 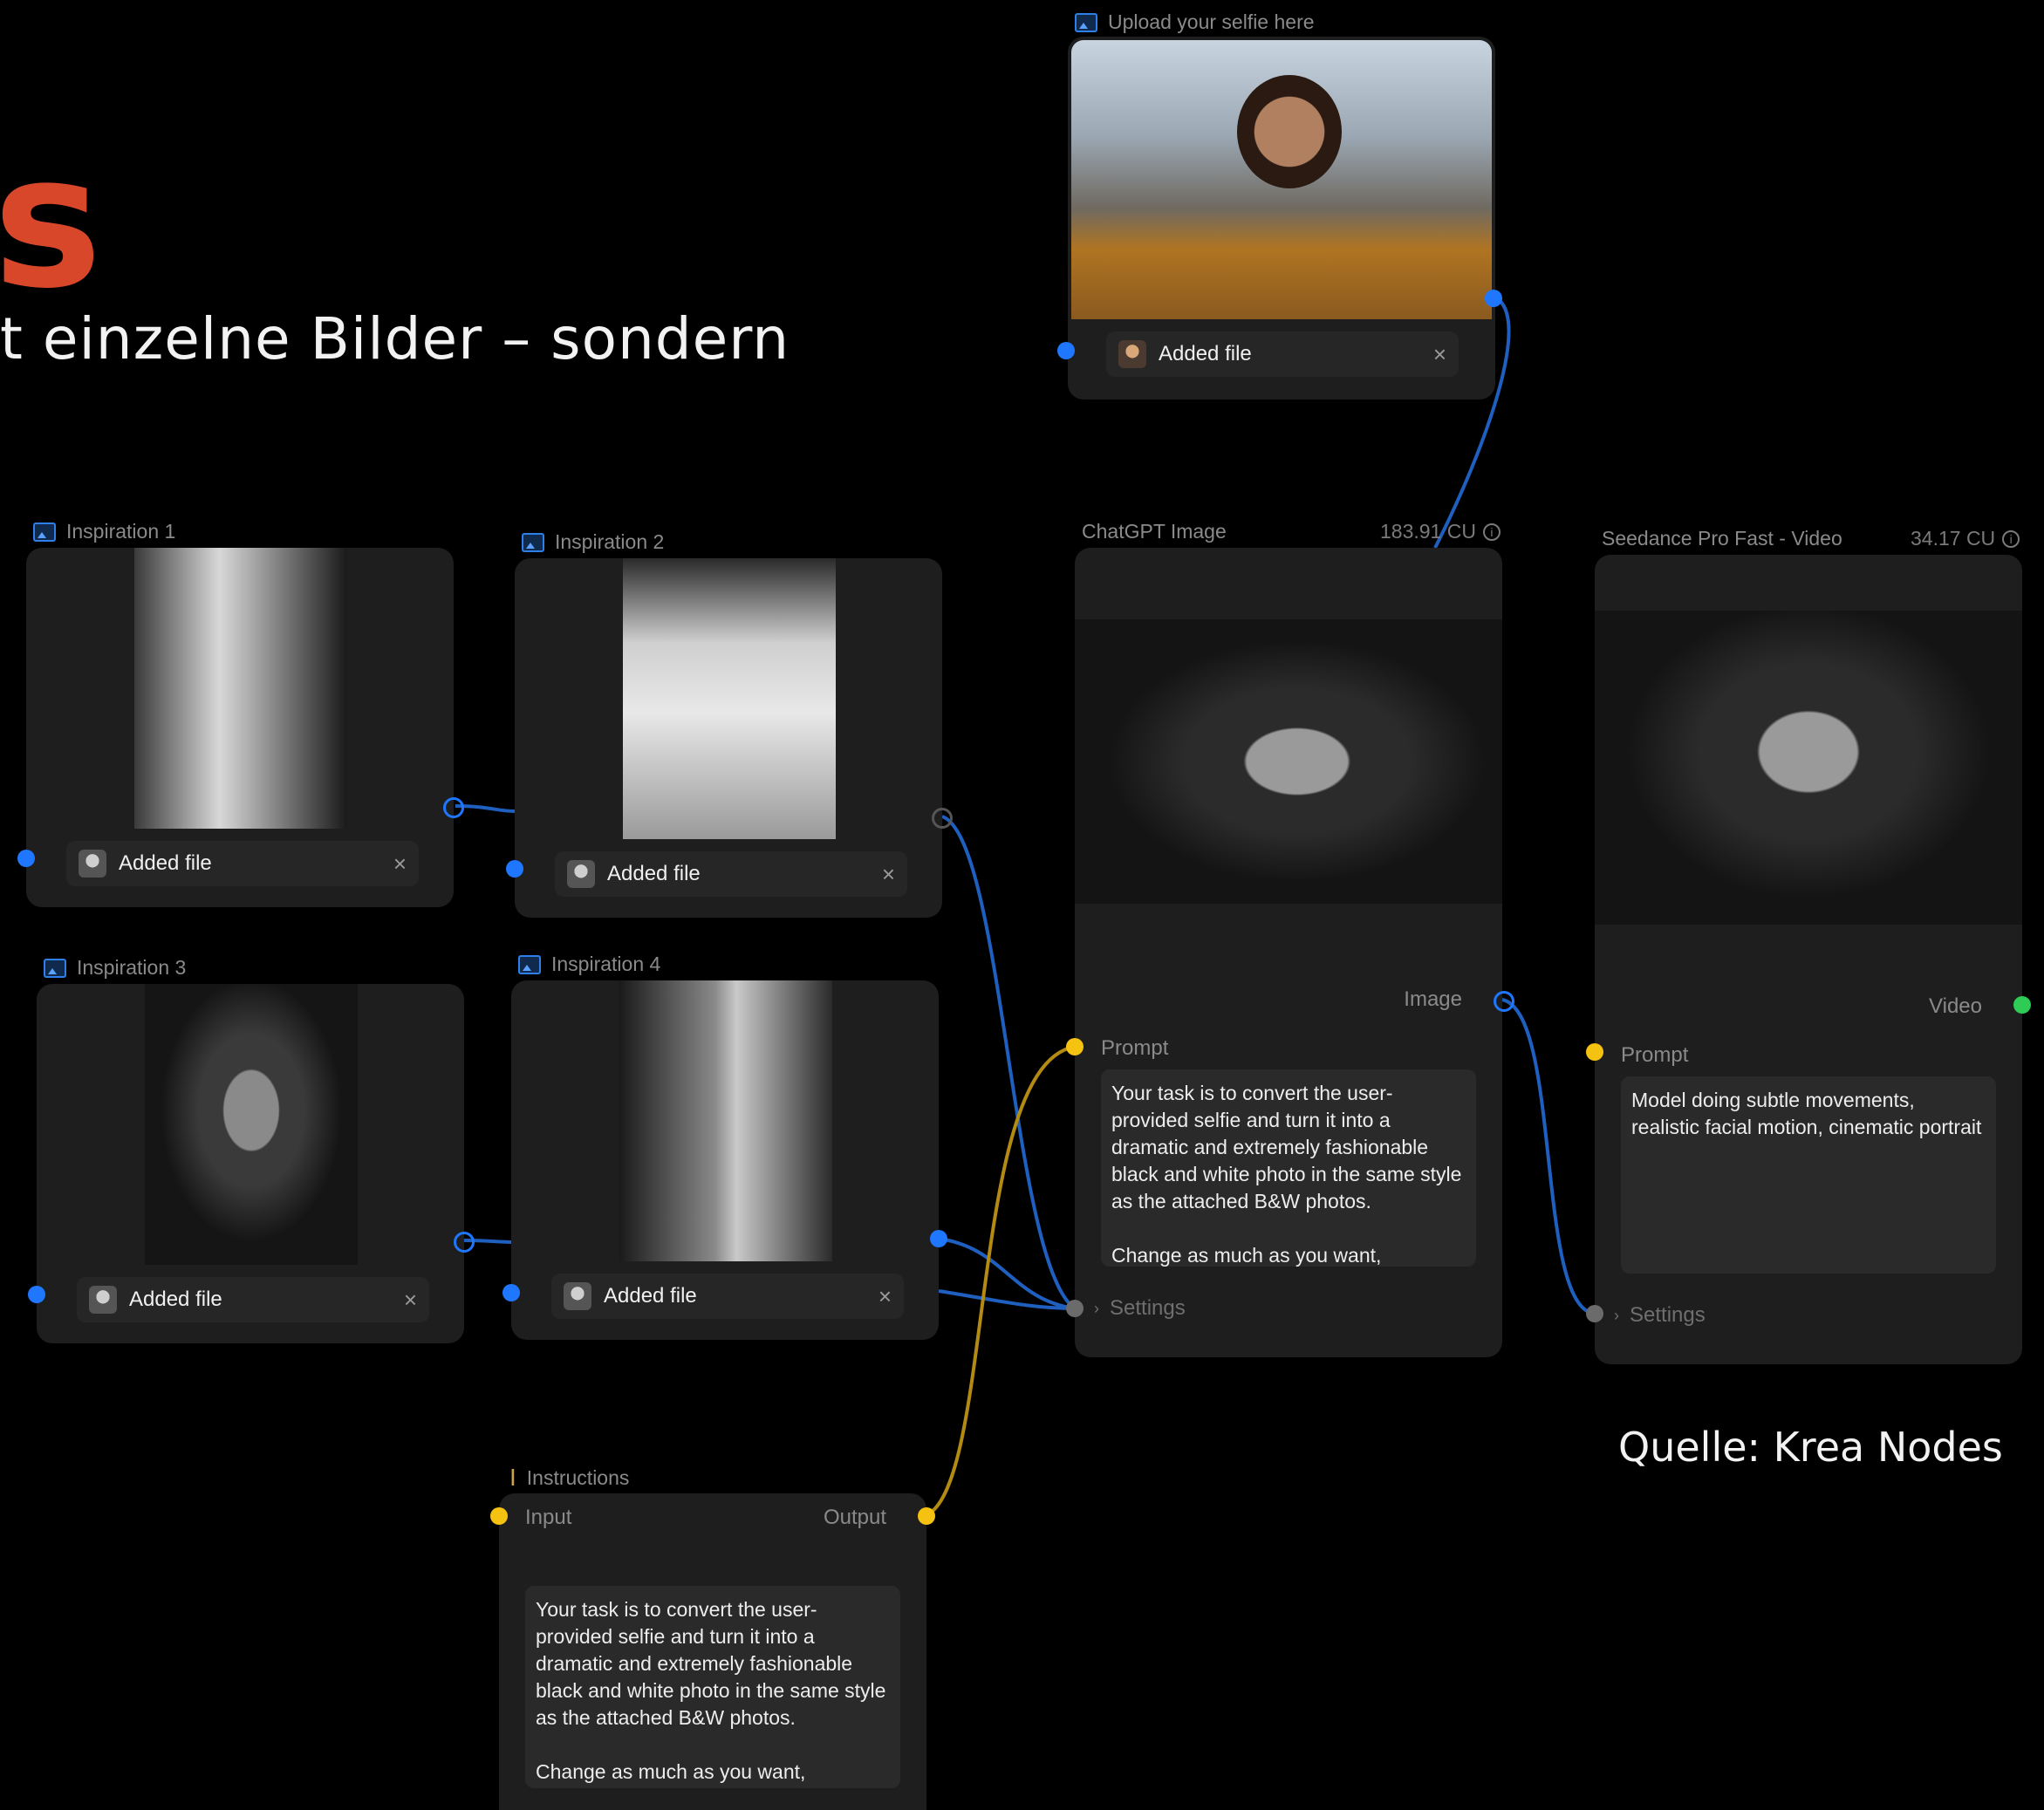 I want to click on node-title-inspiration3: Inspiration 3, so click(x=115, y=968).